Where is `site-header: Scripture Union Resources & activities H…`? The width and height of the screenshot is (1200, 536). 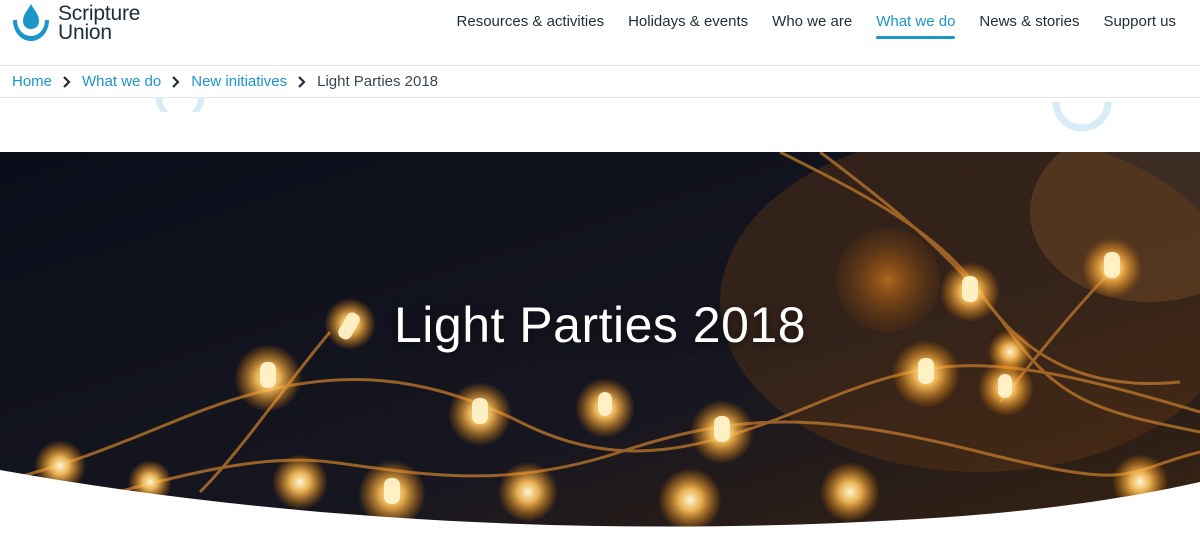
site-header: Scripture Union Resources & activities H… is located at coordinates (600, 33).